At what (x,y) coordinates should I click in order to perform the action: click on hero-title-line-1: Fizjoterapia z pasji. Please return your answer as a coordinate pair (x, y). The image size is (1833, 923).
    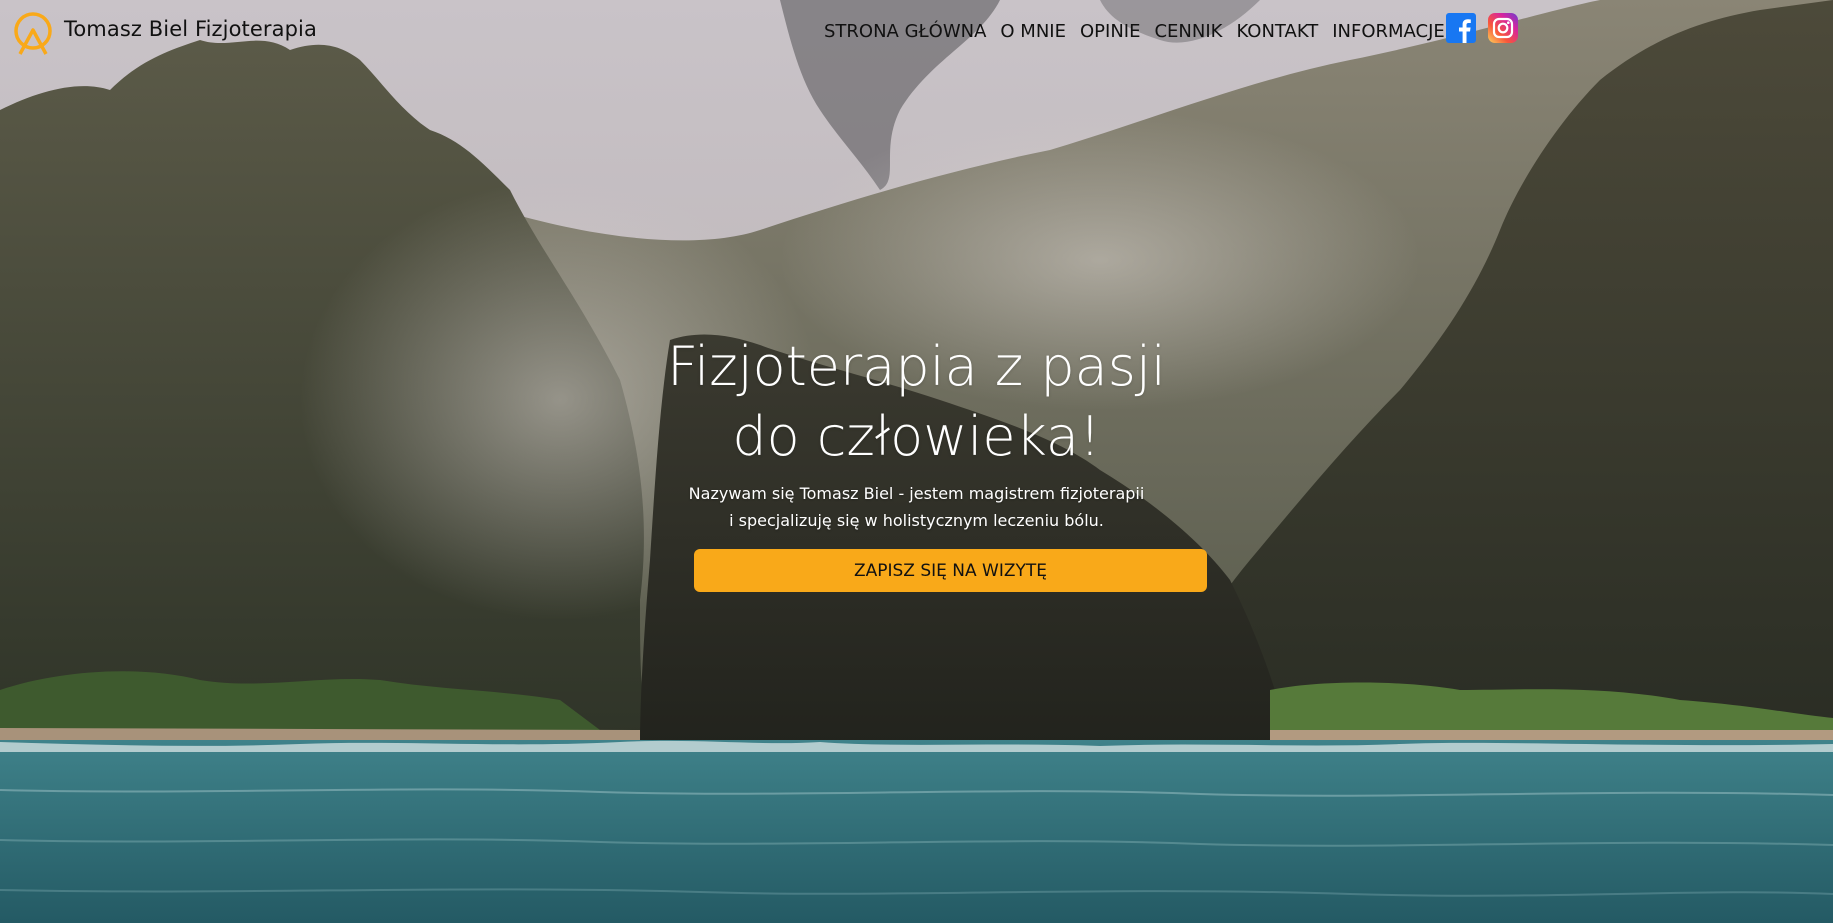
    Looking at the image, I should click on (916, 366).